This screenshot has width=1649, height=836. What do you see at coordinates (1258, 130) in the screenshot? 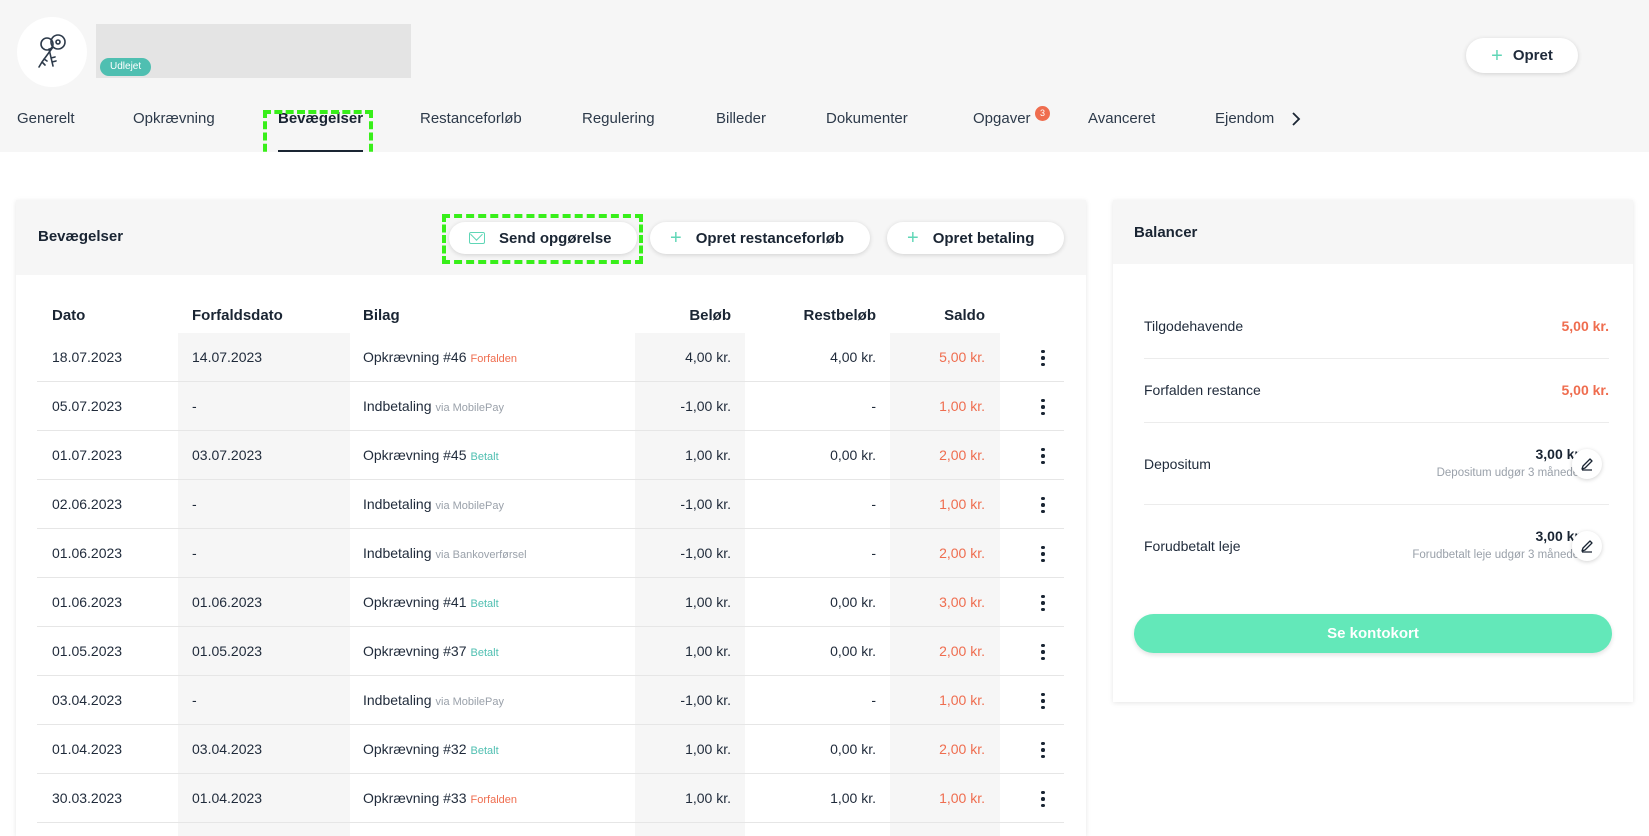
I see `tab-ejendom: Ejendom` at bounding box center [1258, 130].